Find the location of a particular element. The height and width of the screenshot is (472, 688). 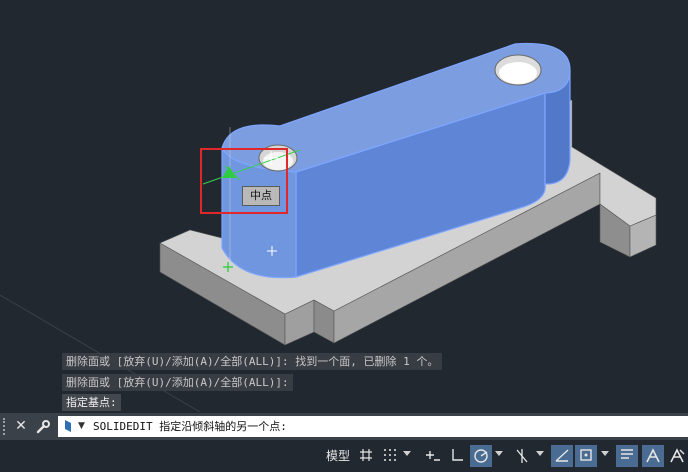

command-prompt-icon is located at coordinates (68, 426).